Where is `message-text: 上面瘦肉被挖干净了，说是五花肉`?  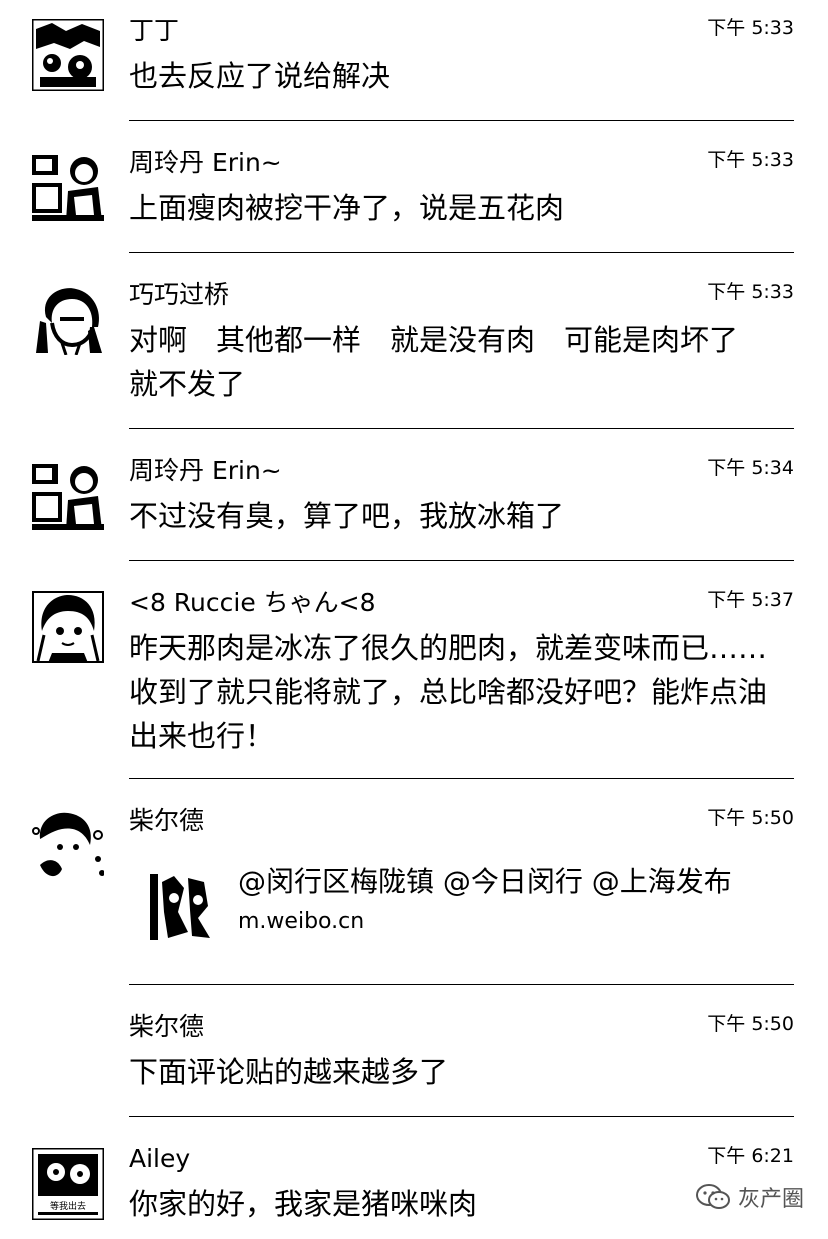 message-text: 上面瘦肉被挖干净了，说是五花肉 is located at coordinates (347, 208).